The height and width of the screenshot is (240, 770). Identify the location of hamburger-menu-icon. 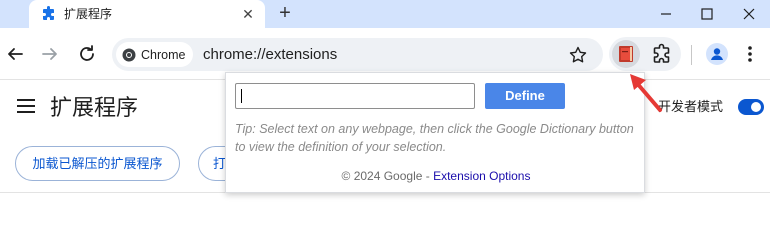
(26, 106).